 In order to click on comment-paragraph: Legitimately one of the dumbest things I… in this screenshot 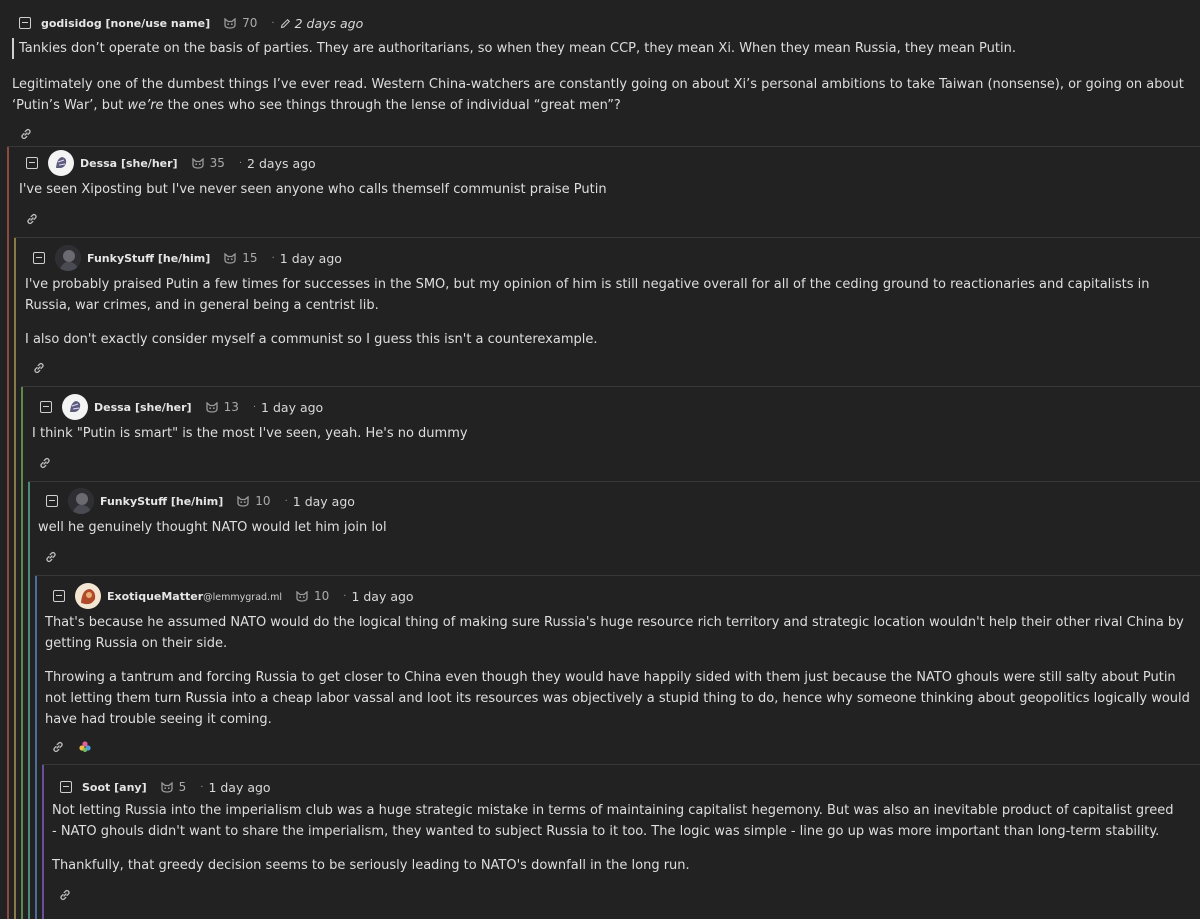, I will do `click(602, 95)`.